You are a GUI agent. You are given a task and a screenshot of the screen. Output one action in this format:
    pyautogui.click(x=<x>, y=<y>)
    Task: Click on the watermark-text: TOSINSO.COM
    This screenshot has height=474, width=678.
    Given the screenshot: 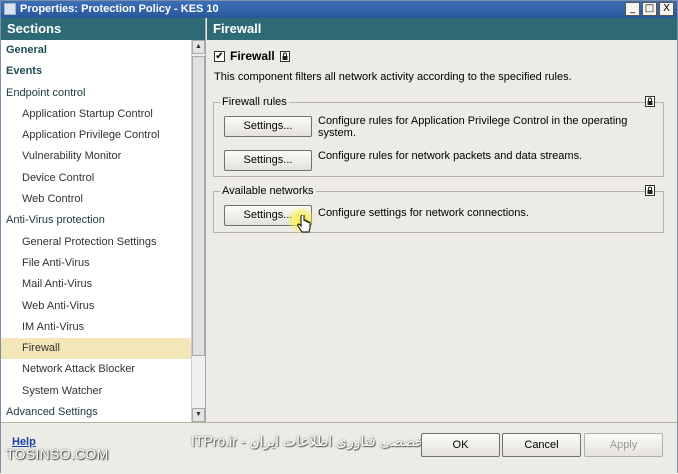 What is the action you would take?
    pyautogui.click(x=57, y=454)
    